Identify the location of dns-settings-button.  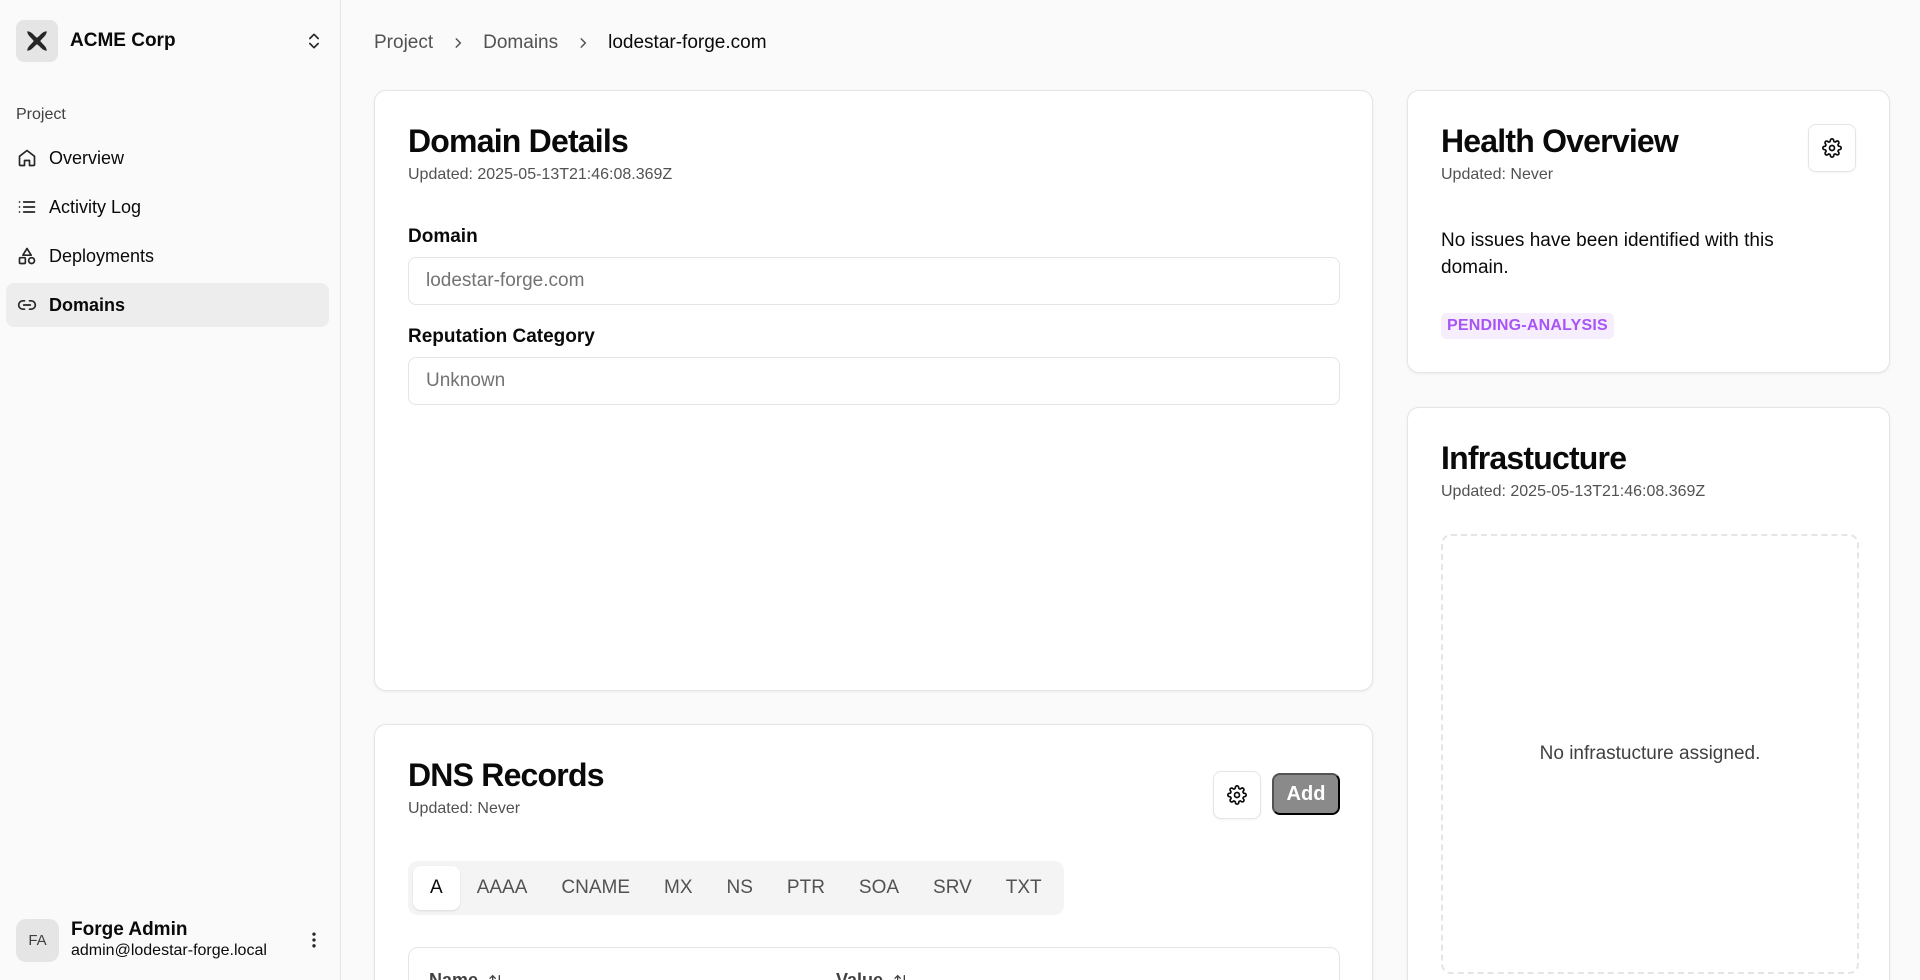
(1237, 795).